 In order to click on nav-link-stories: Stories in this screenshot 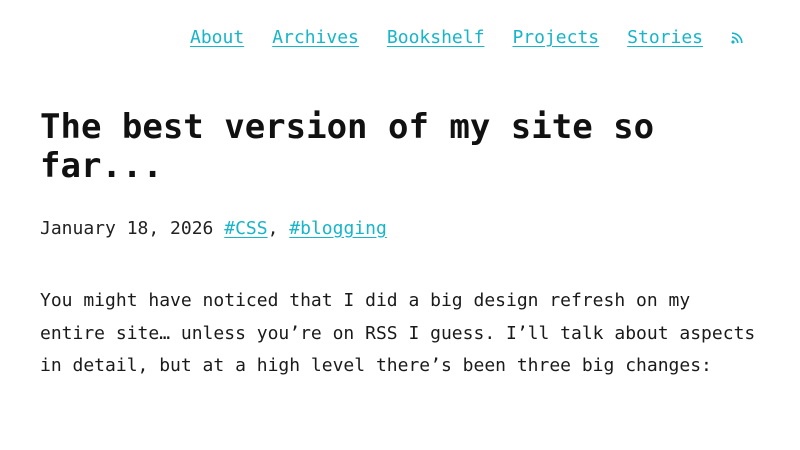, I will do `click(665, 37)`.